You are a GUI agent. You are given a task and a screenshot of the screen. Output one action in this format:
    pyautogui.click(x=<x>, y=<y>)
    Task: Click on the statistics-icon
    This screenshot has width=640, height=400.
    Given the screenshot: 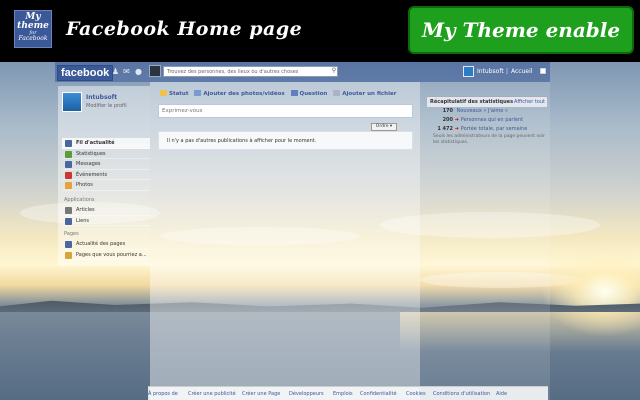 What is the action you would take?
    pyautogui.click(x=68, y=154)
    